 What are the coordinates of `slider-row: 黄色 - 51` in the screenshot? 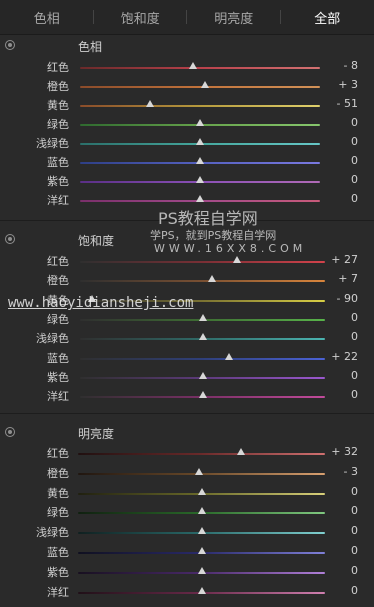 It's located at (187, 105).